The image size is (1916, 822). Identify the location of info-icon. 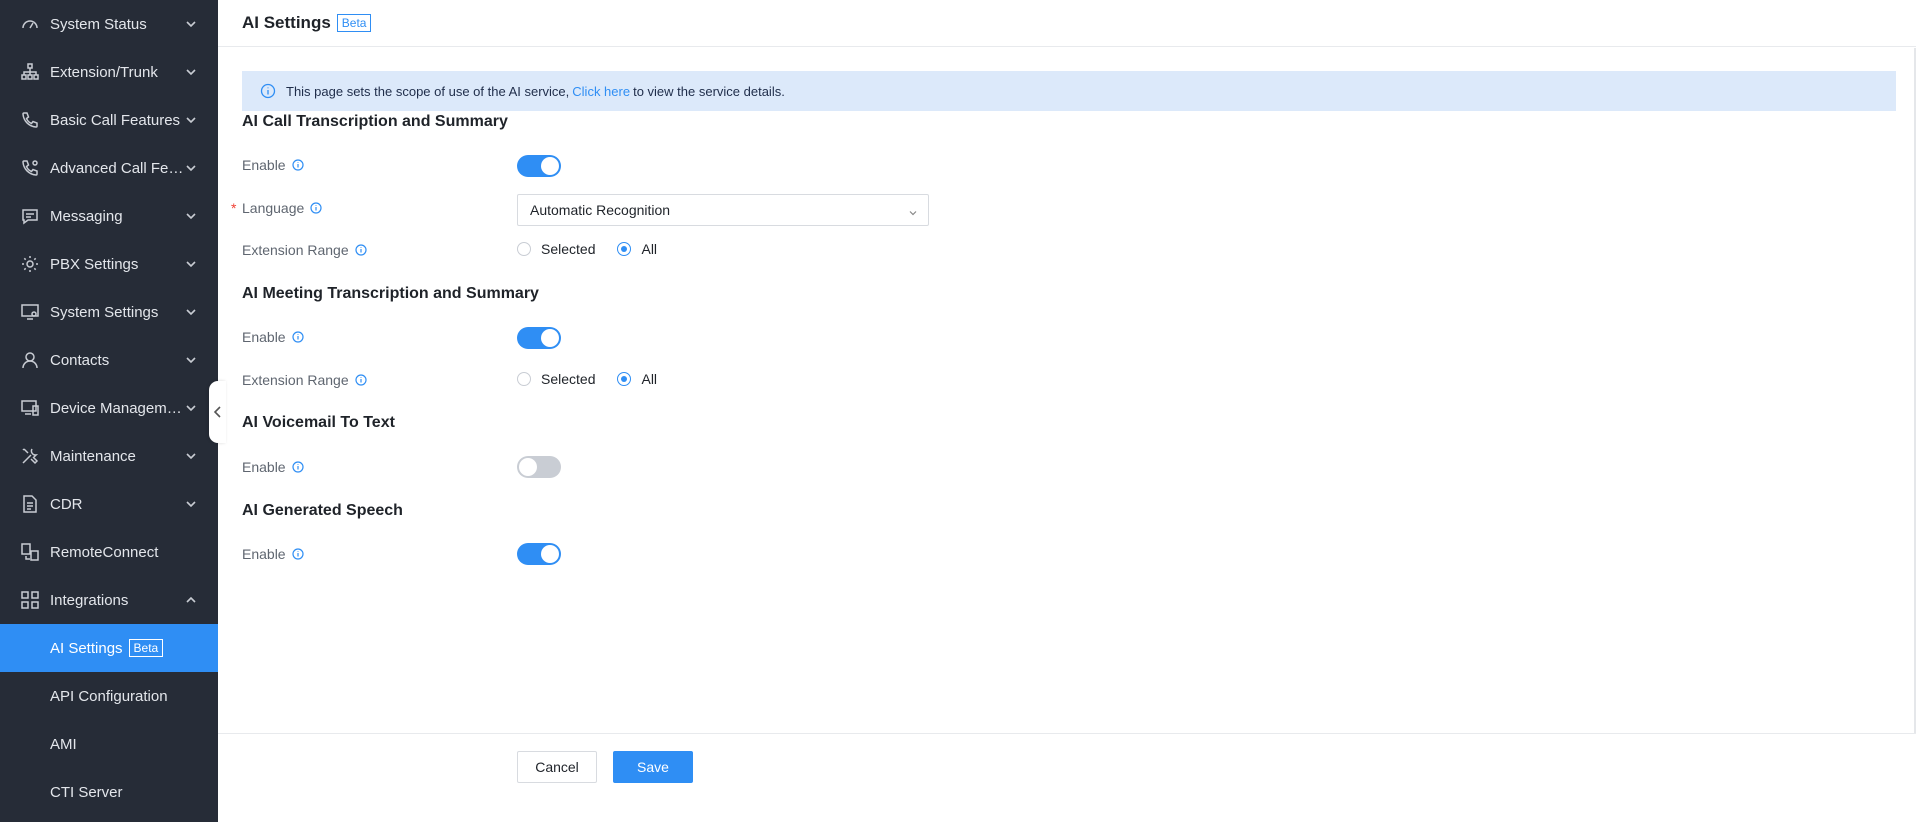
(268, 91).